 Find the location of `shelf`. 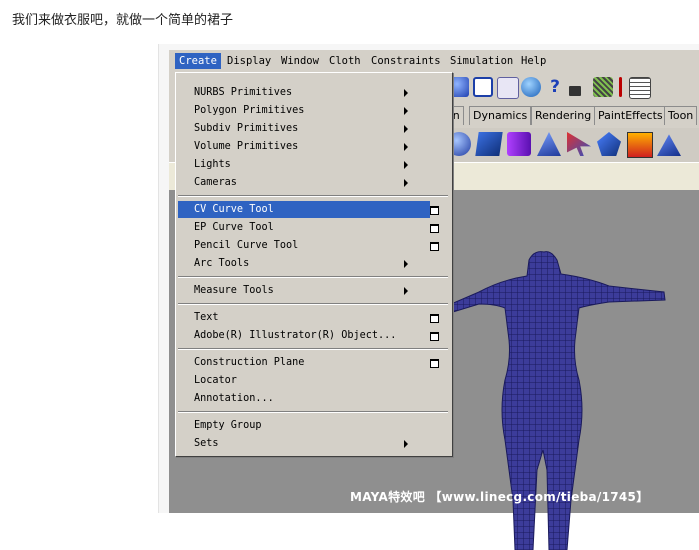

shelf is located at coordinates (569, 145).